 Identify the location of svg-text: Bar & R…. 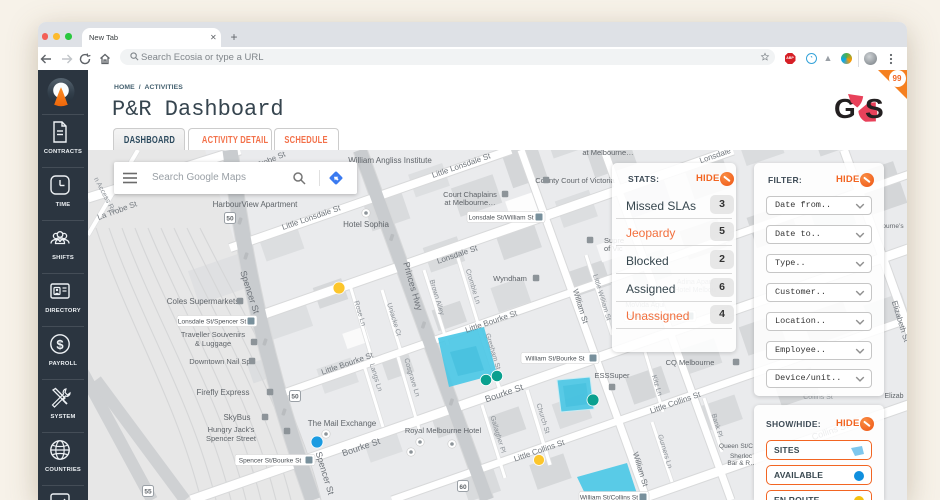
(741, 463).